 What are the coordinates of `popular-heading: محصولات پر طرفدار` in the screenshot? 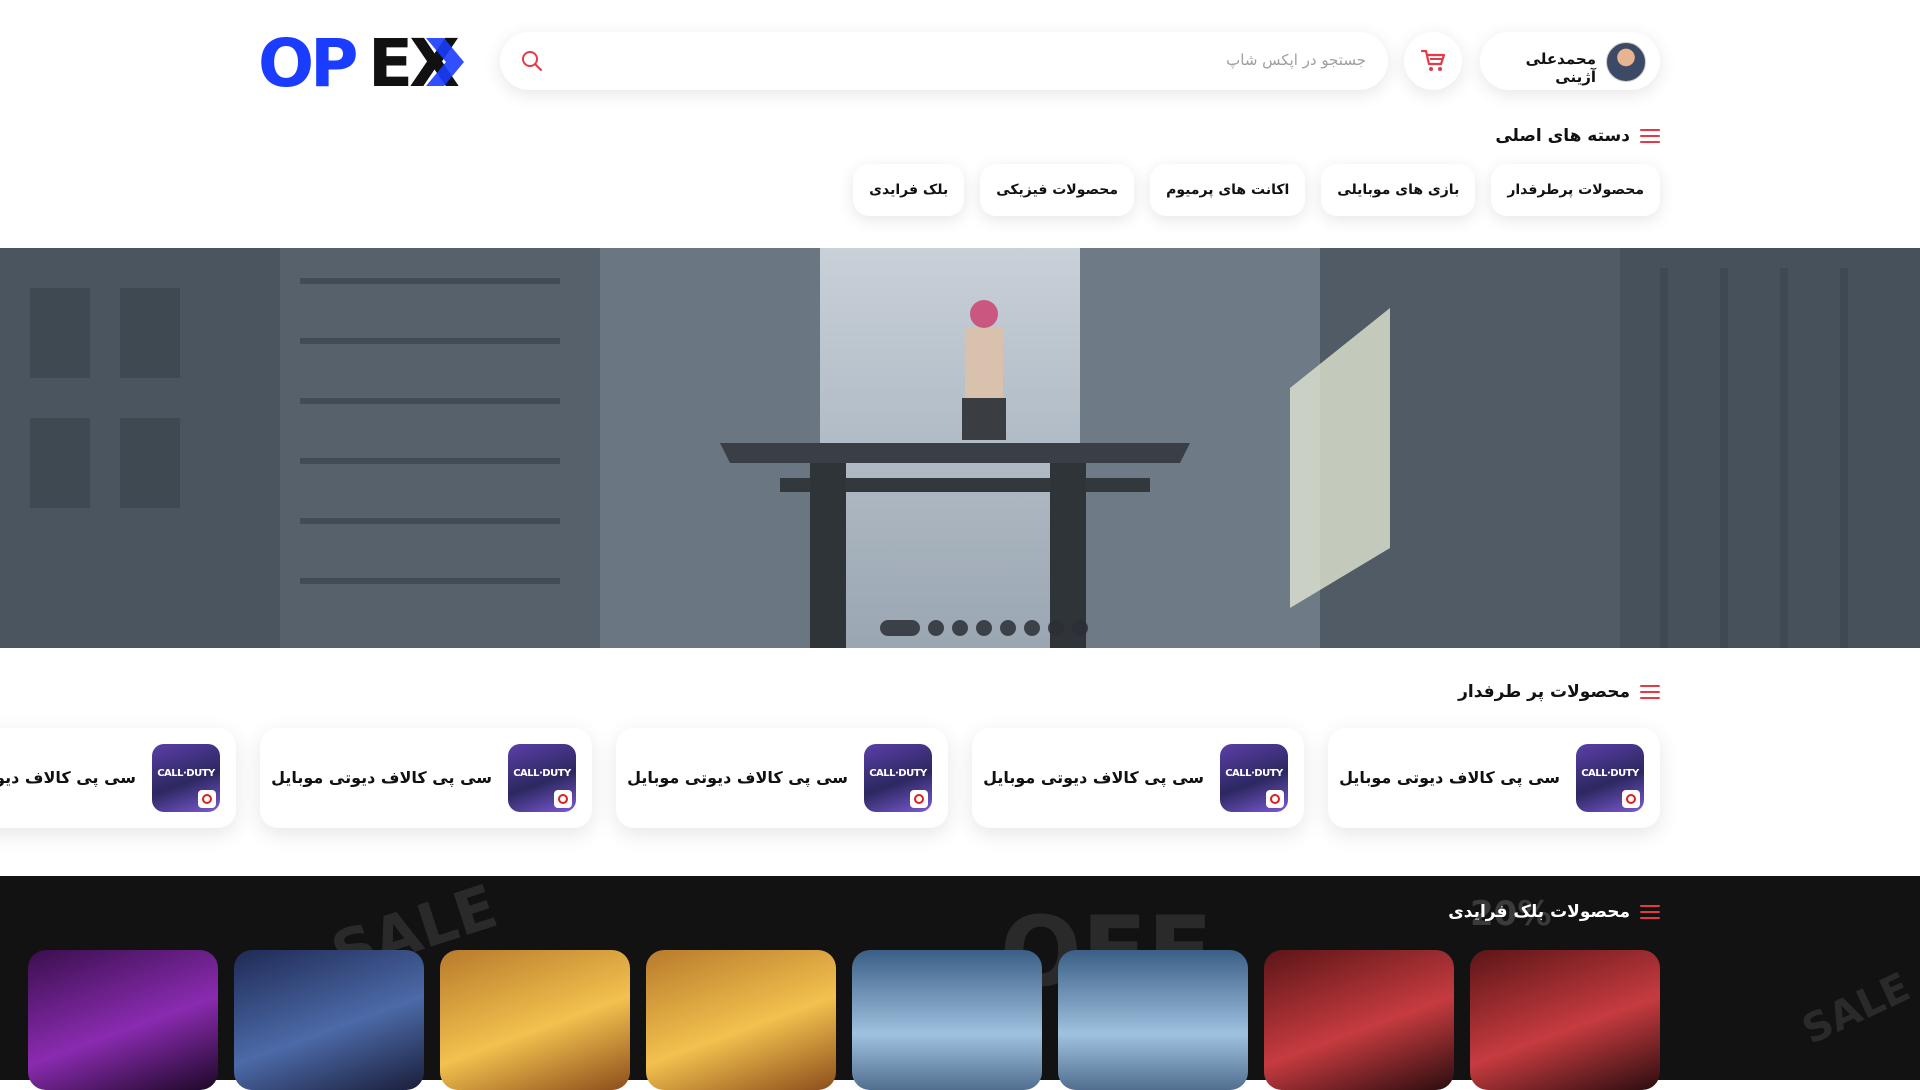 It's located at (1559, 692).